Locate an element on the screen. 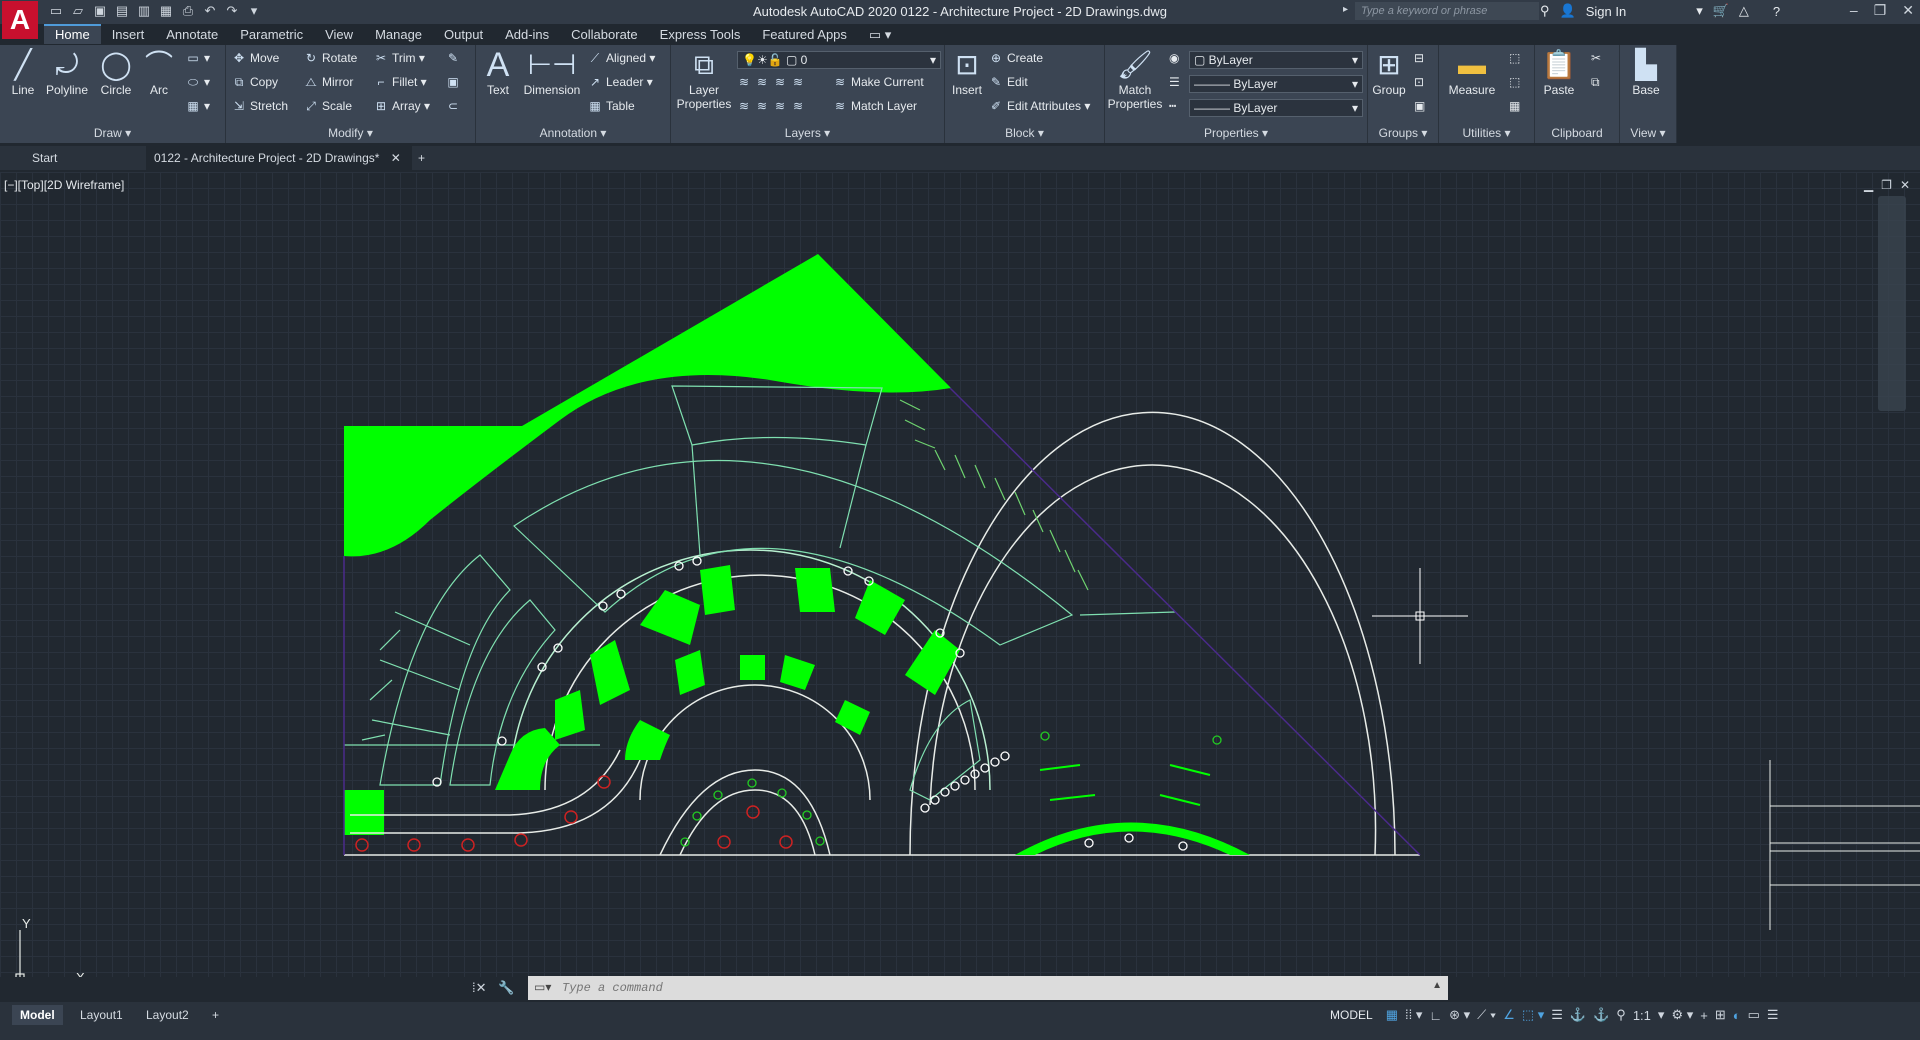 This screenshot has width=1920, height=1040. cart-icon: 🛒 is located at coordinates (1721, 11).